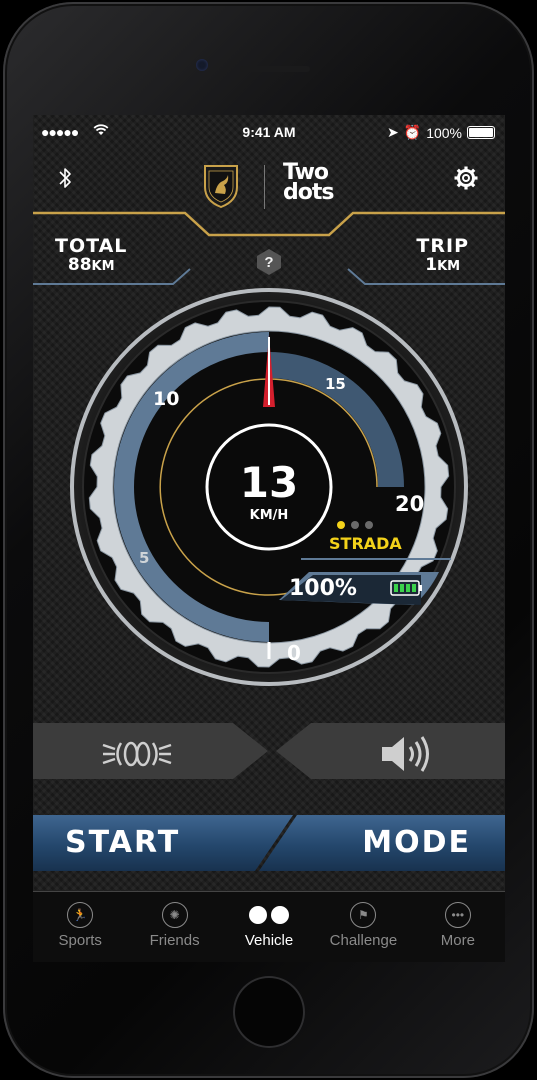 The height and width of the screenshot is (1080, 537). What do you see at coordinates (65, 178) in the screenshot?
I see `bluetooth-icon` at bounding box center [65, 178].